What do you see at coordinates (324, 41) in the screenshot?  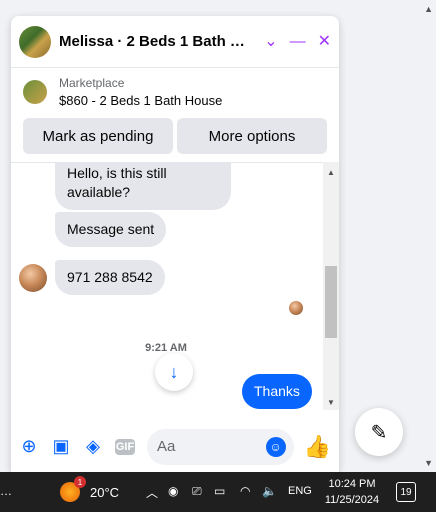 I see `close-icon: ✕` at bounding box center [324, 41].